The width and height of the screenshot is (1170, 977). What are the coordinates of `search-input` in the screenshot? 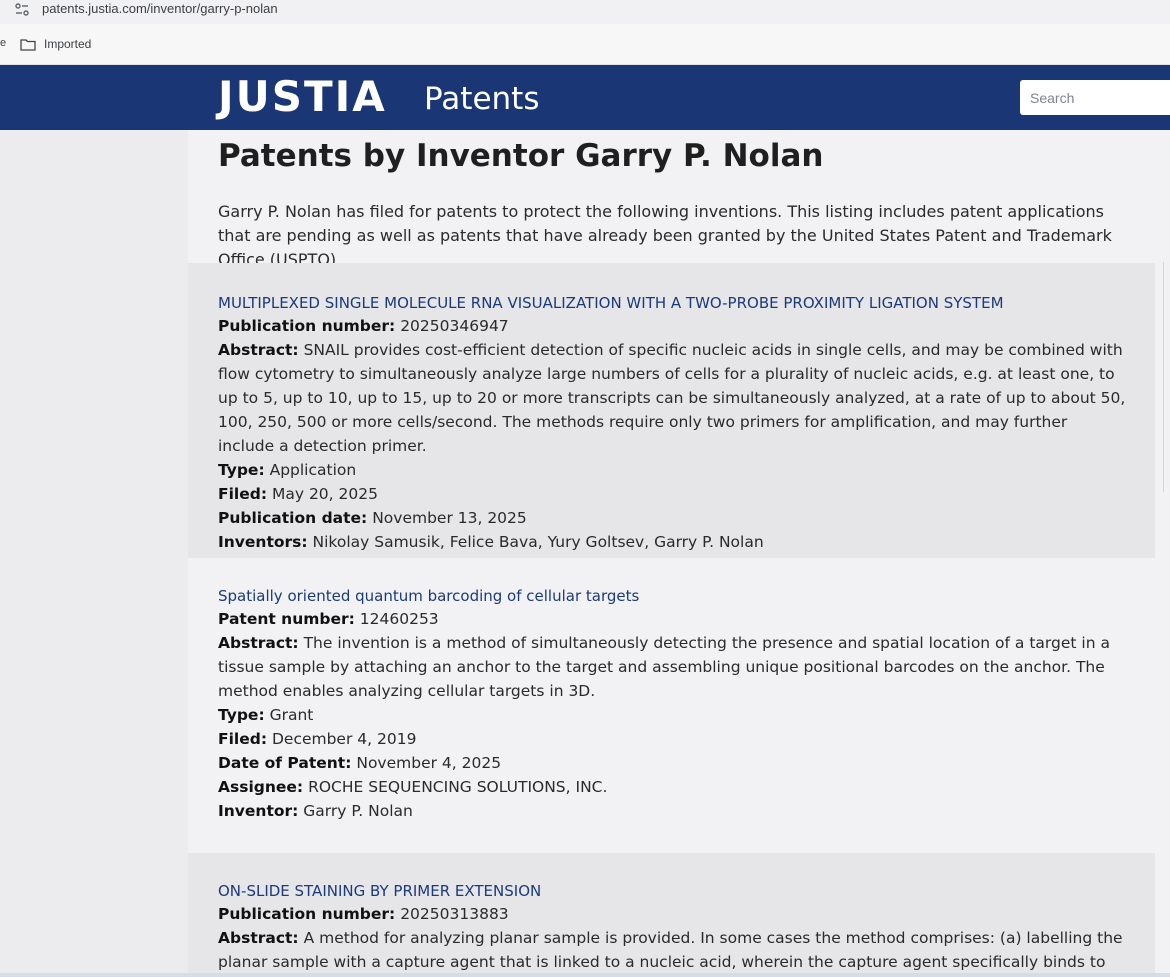 It's located at (1095, 97).